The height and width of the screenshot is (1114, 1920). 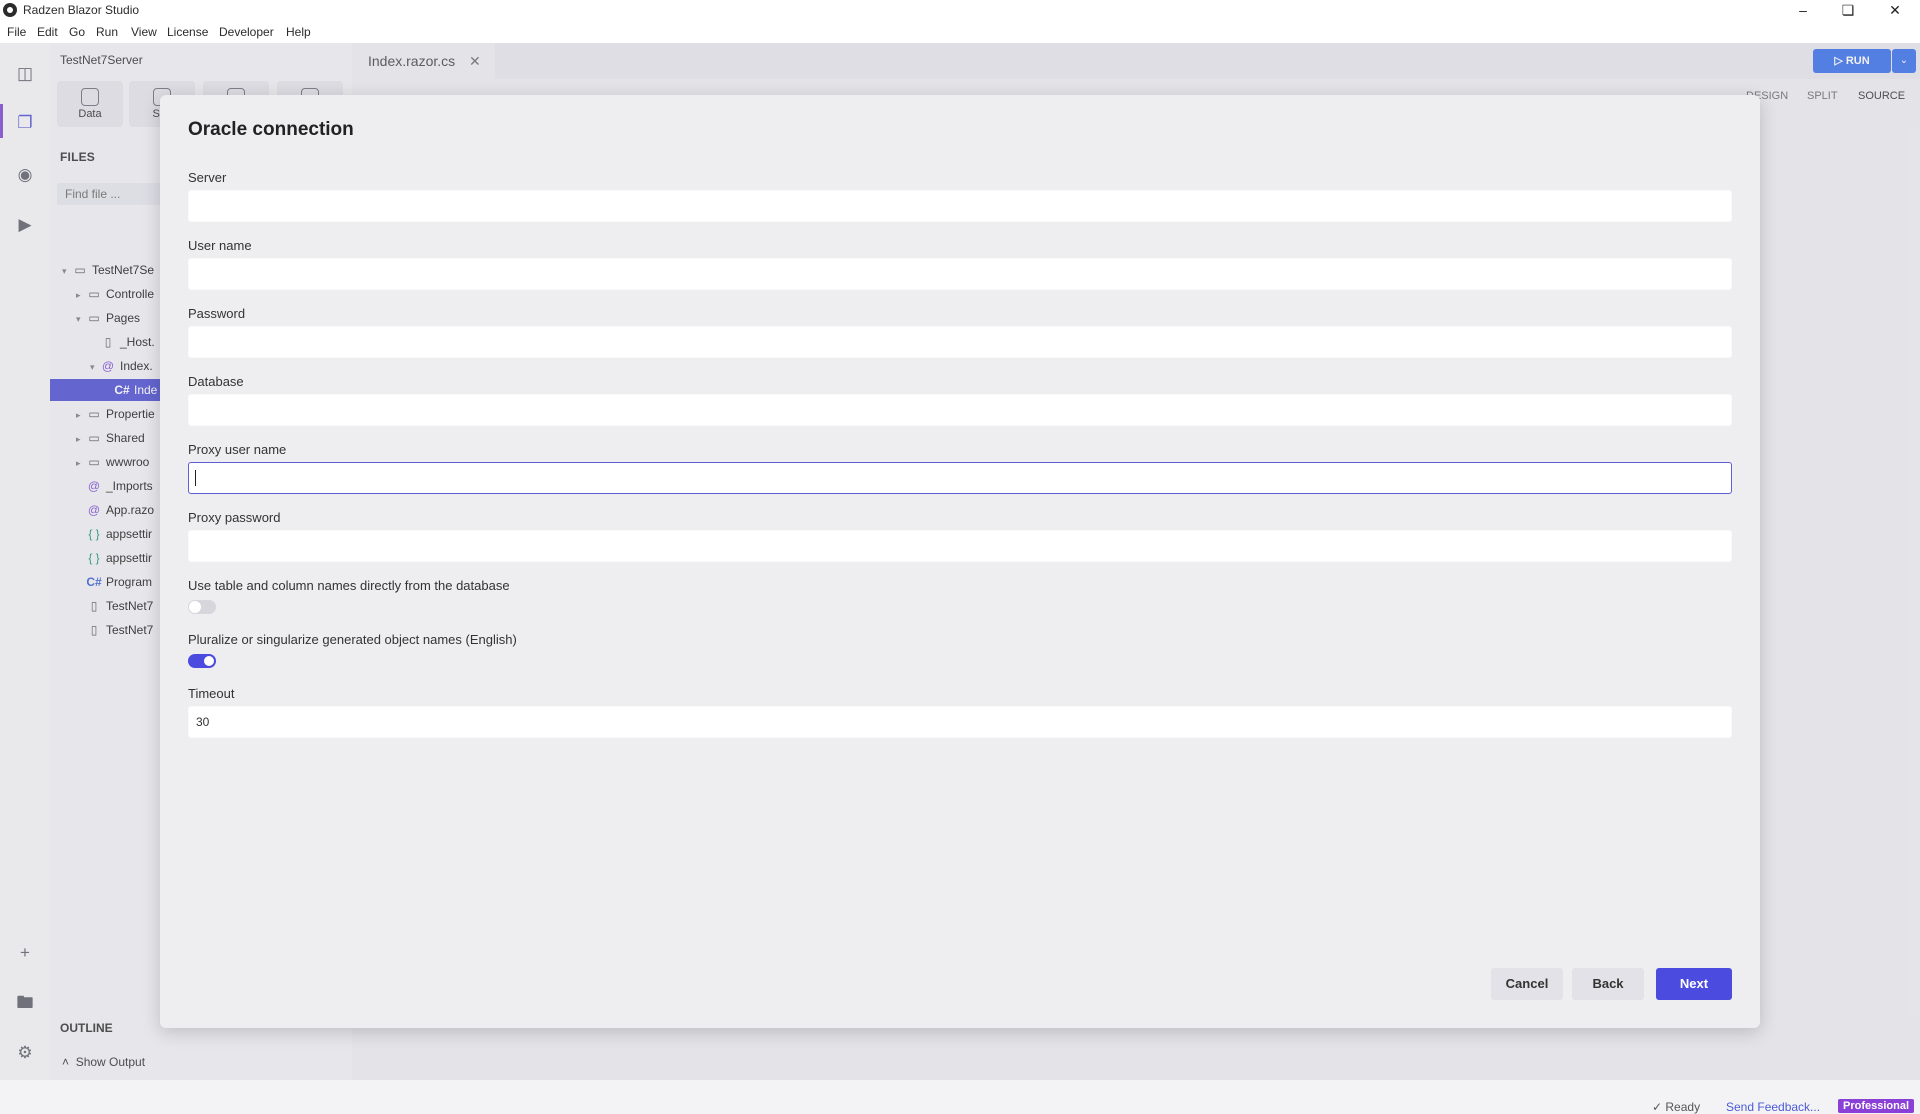 I want to click on license-badge: Professional, so click(x=1876, y=1106).